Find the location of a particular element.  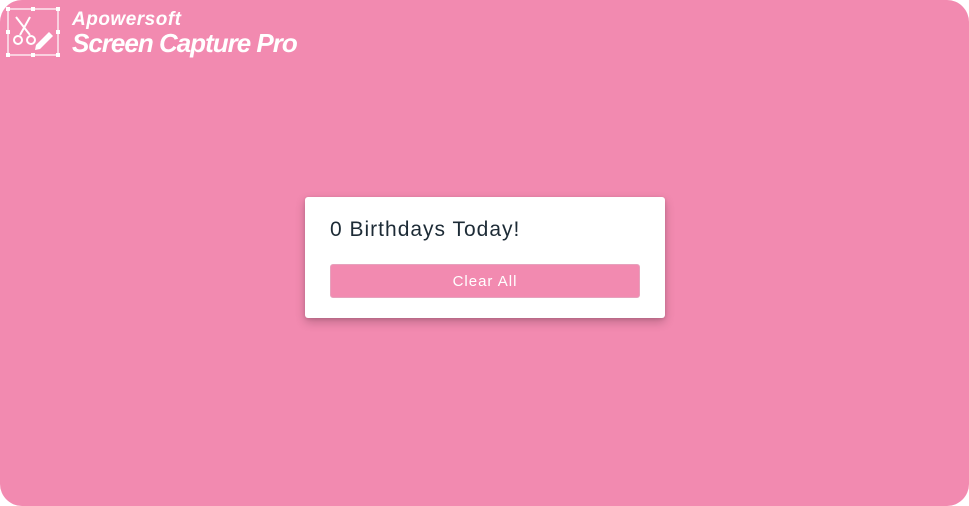

screen-capture-watermark: Apowersoft Screen Capture Pro is located at coordinates (152, 32).